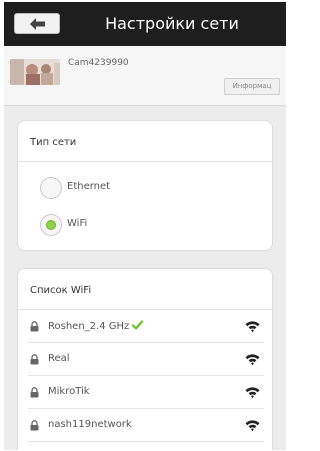  What do you see at coordinates (59, 358) in the screenshot?
I see `wifi-name: Real` at bounding box center [59, 358].